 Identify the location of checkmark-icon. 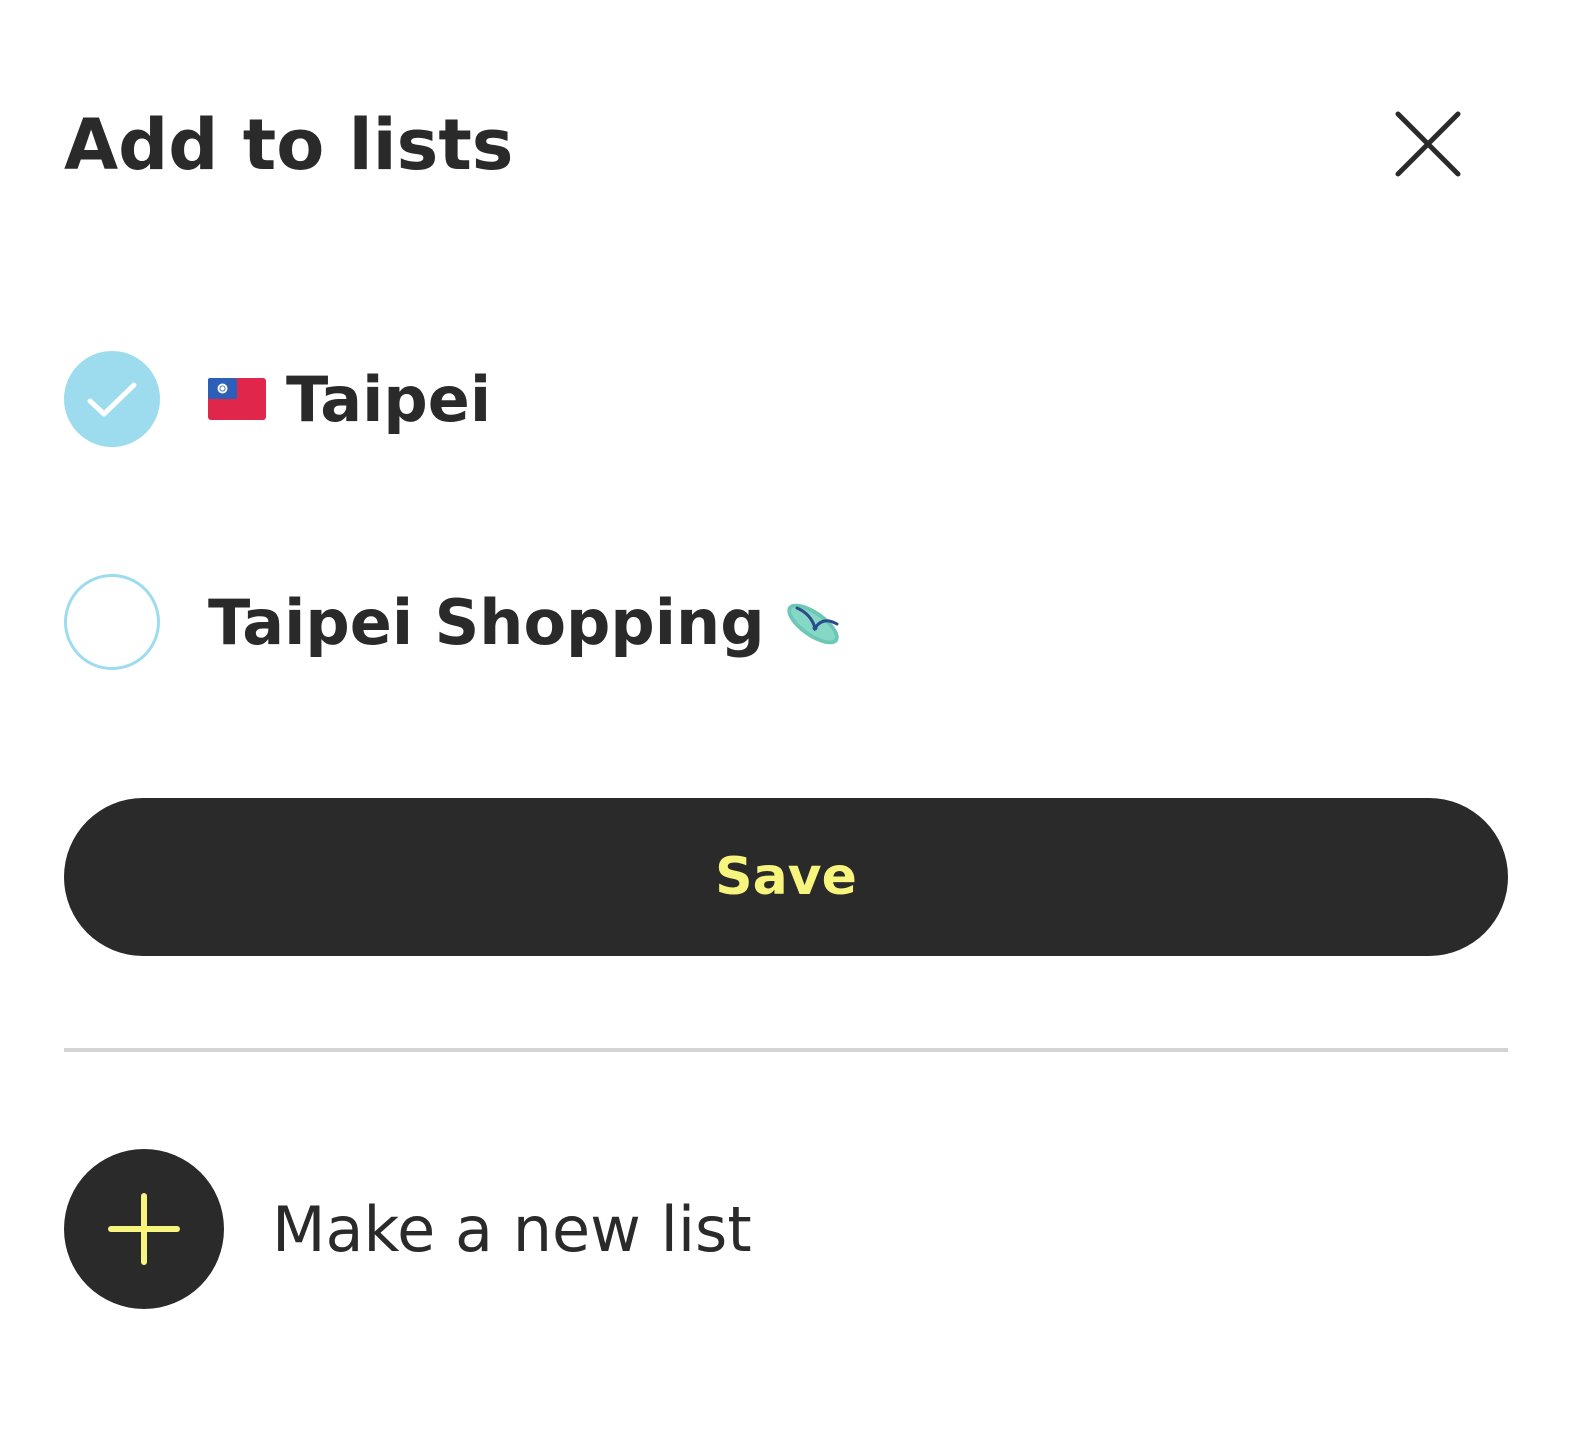
(112, 399).